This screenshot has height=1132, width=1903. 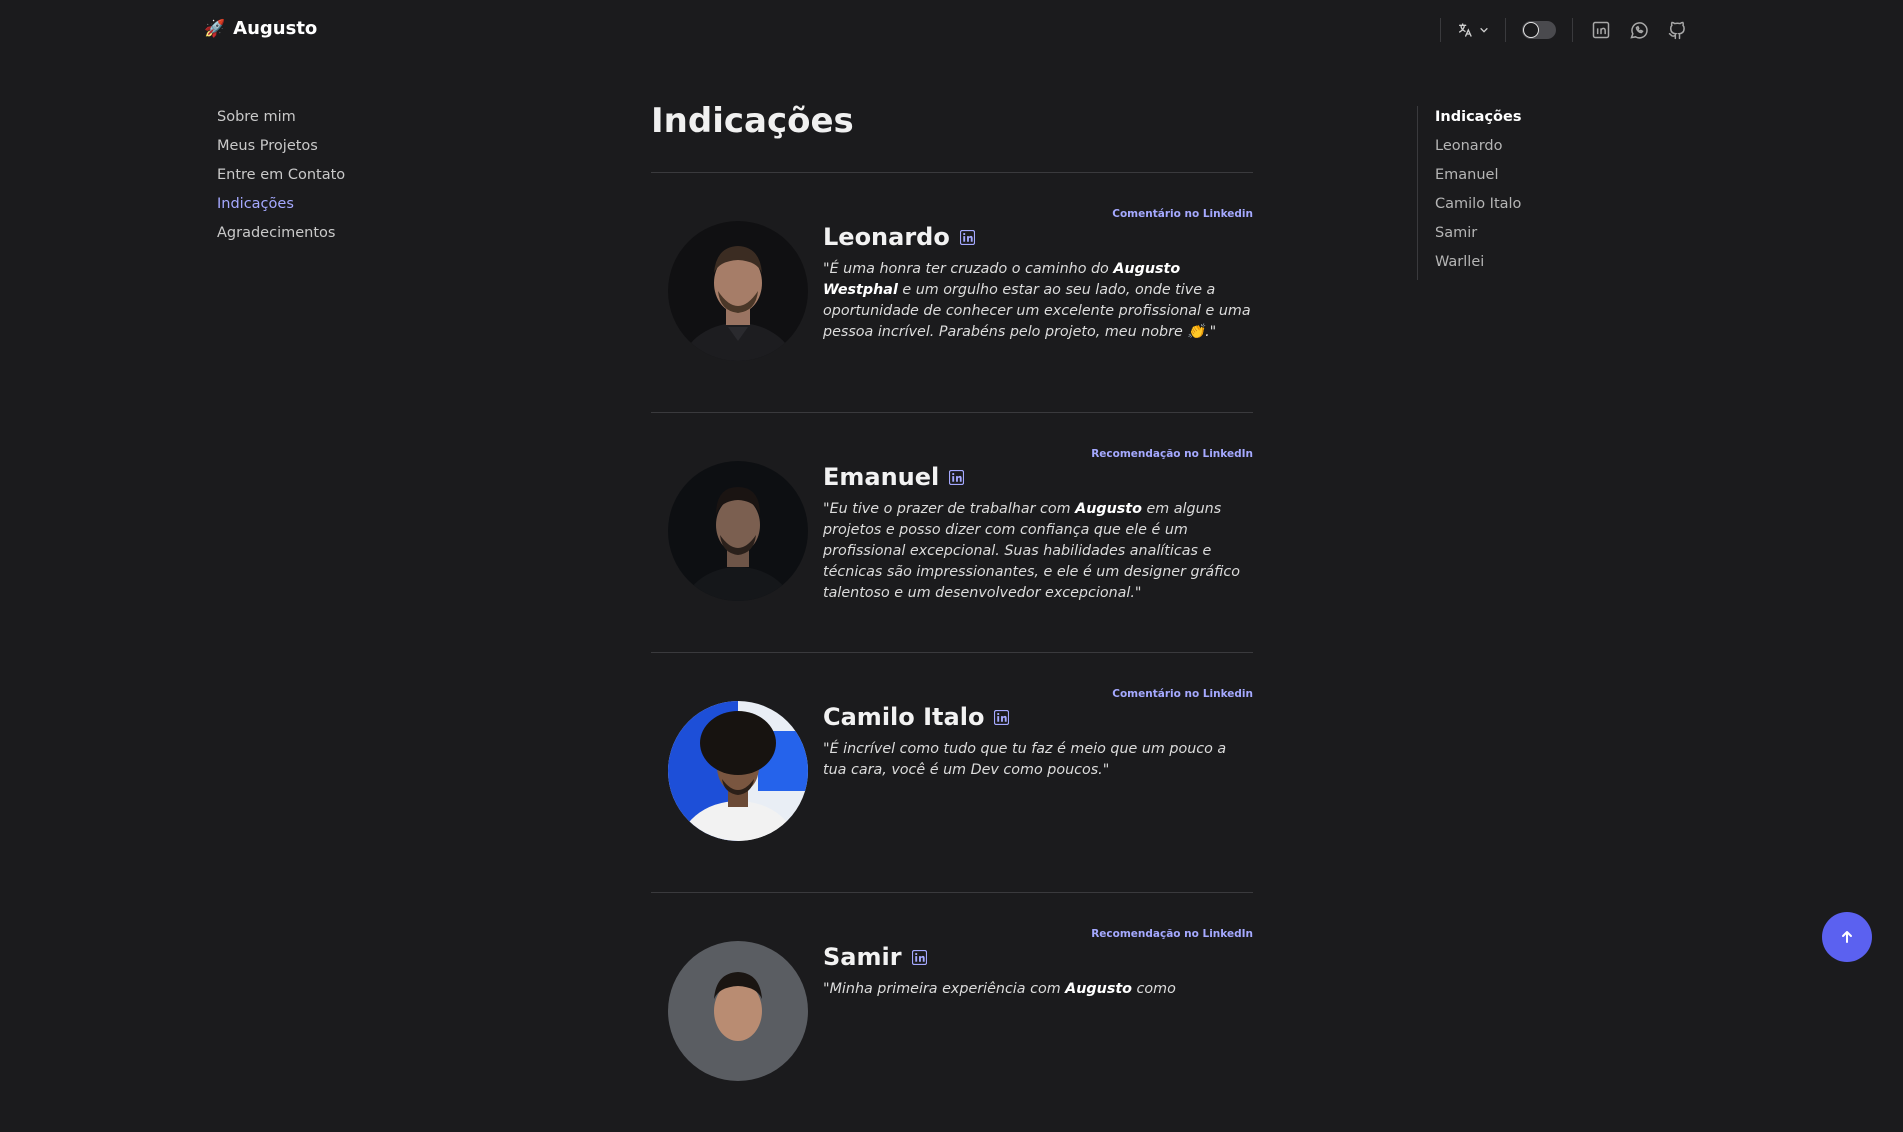 I want to click on moon-icon, so click(x=1528, y=31).